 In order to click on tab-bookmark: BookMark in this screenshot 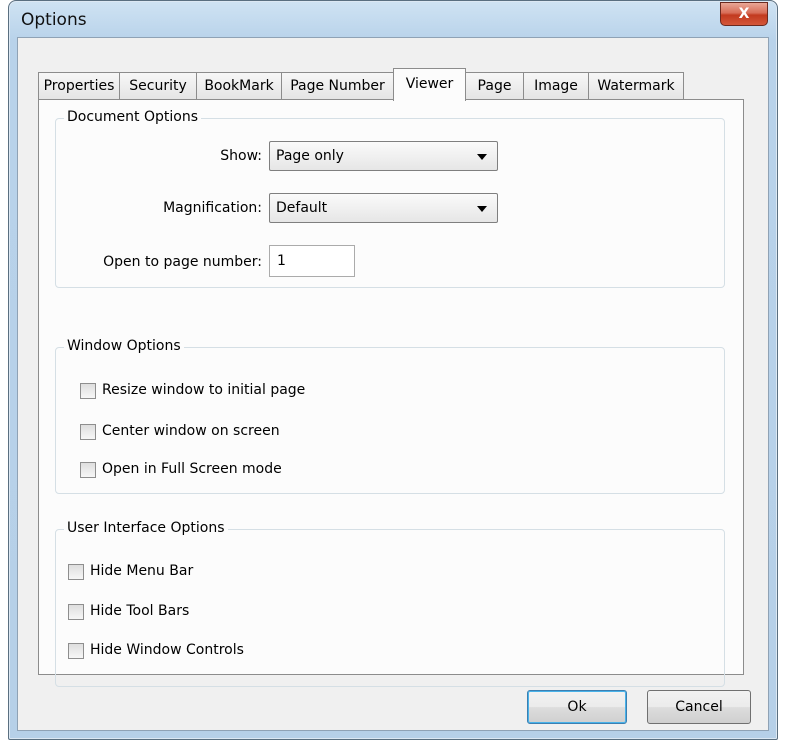, I will do `click(239, 86)`.